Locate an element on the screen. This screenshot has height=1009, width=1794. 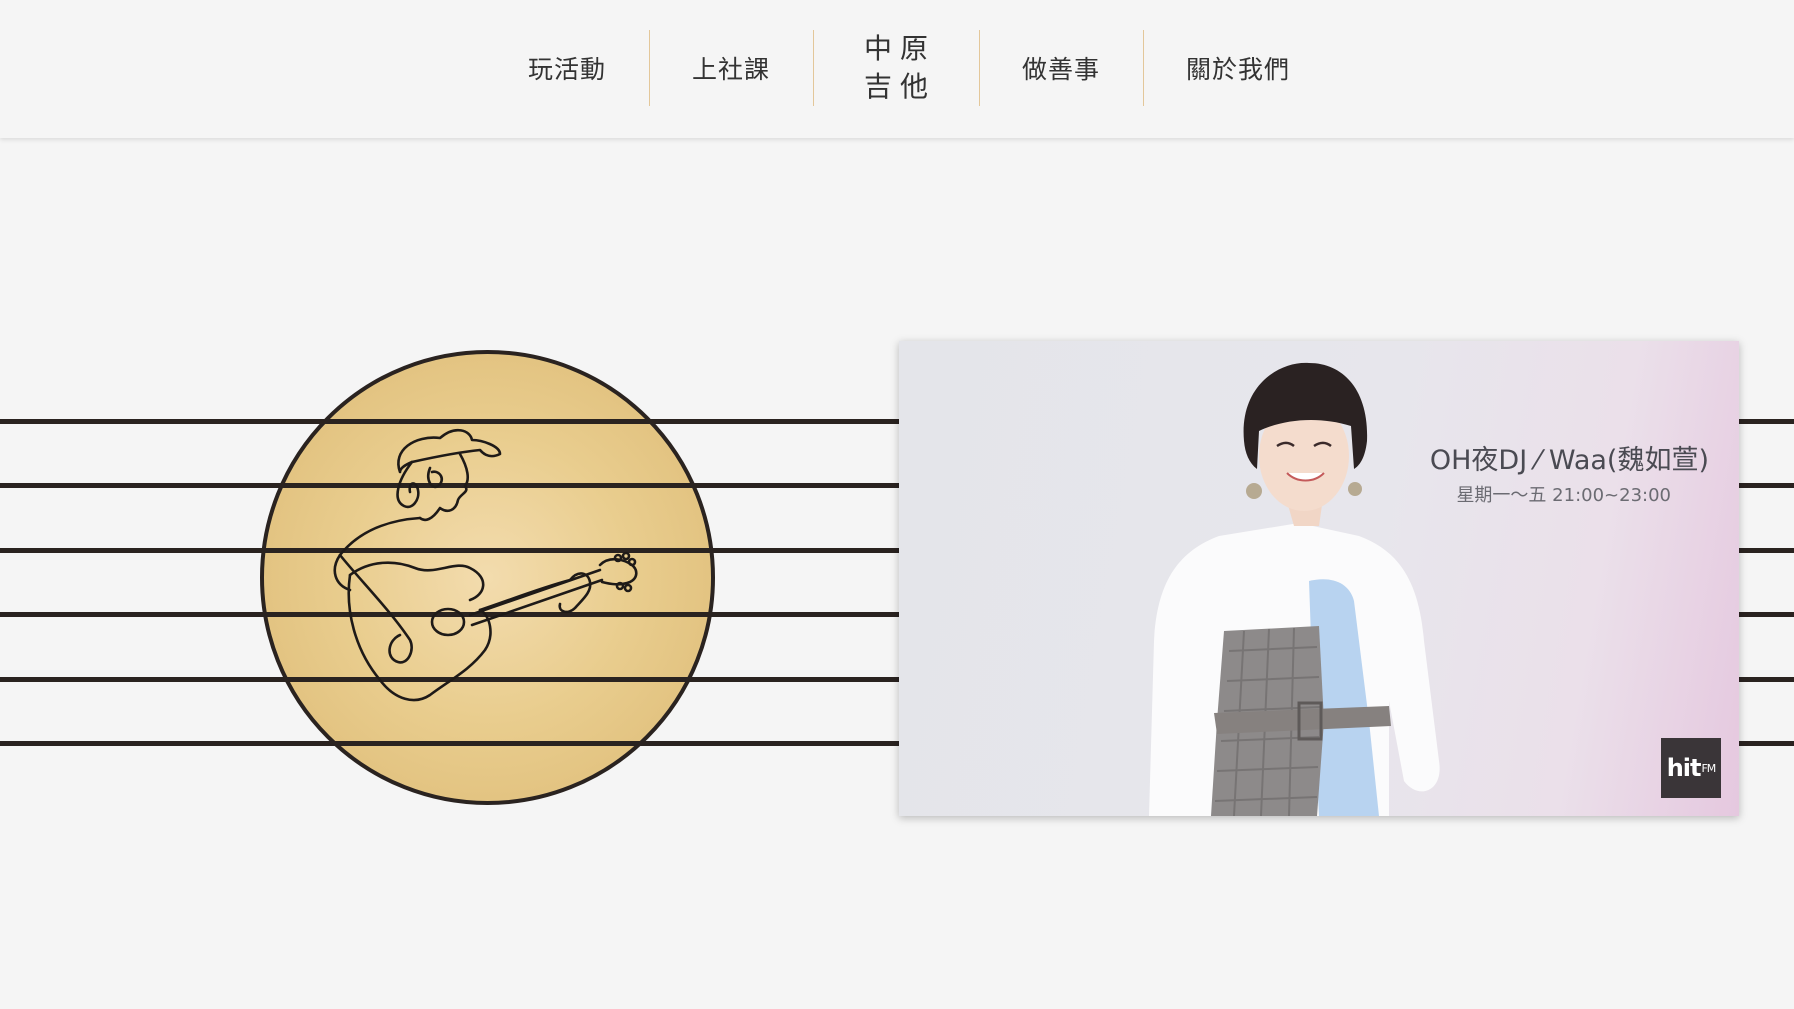
nav-item-activities: 玩活動 is located at coordinates (567, 68).